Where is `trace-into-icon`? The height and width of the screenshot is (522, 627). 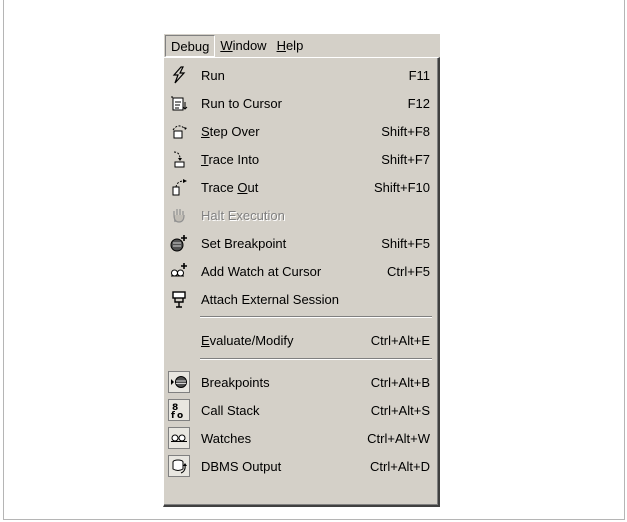
trace-into-icon is located at coordinates (179, 159).